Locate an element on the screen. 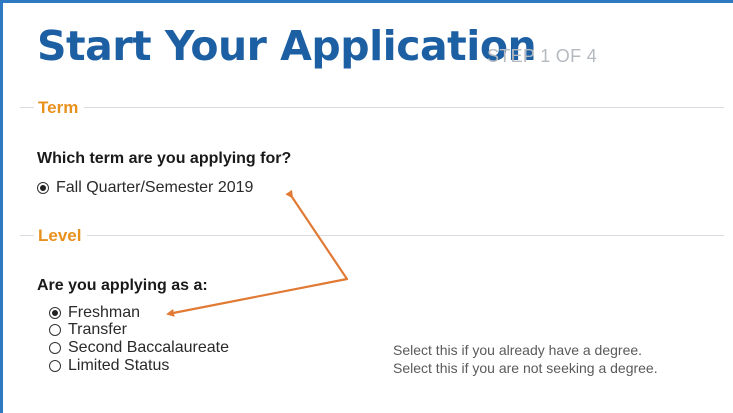 This screenshot has height=413, width=733. term-fieldset-border is located at coordinates (372, 107).